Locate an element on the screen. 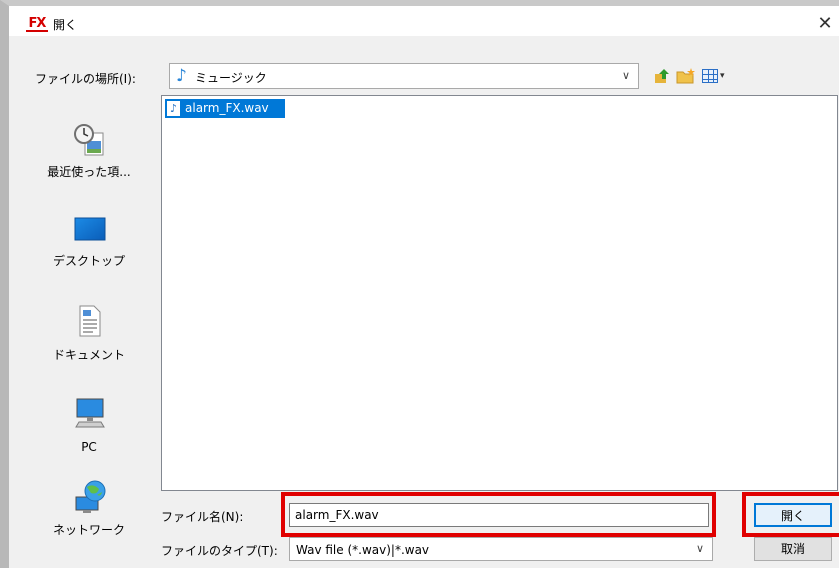 The image size is (839, 568). pc-icon is located at coordinates (90, 413).